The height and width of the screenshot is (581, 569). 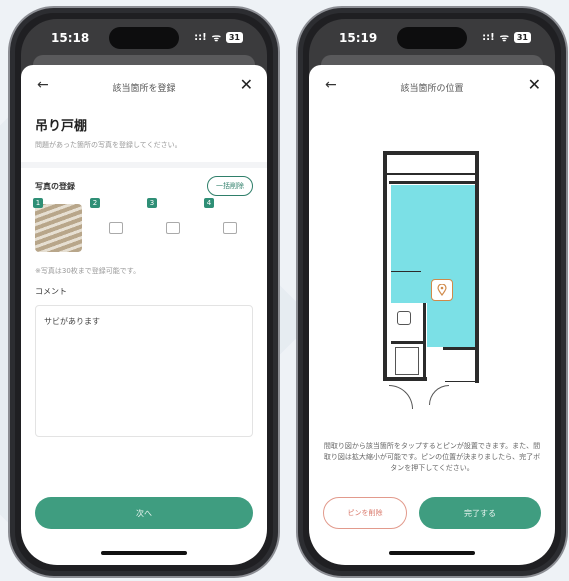 I want to click on action-buttons: ピンを削除 完了する, so click(x=432, y=513).